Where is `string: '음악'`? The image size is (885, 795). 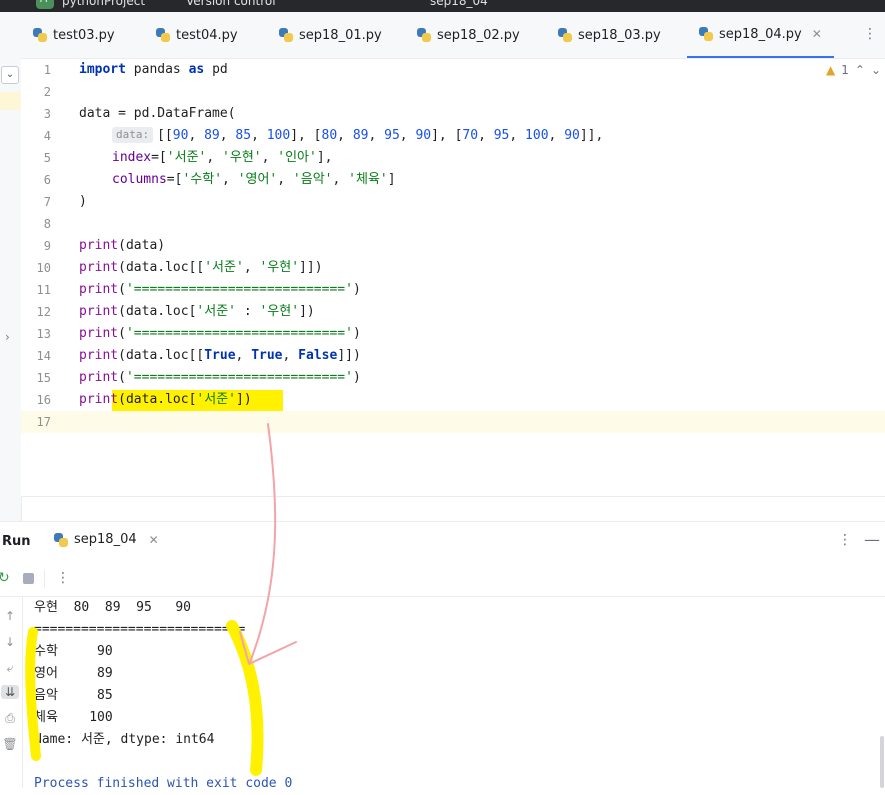 string: '음악' is located at coordinates (312, 179).